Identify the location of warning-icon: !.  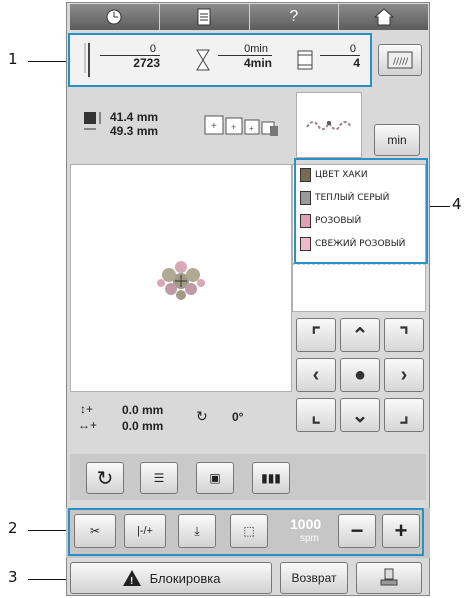
(131, 578).